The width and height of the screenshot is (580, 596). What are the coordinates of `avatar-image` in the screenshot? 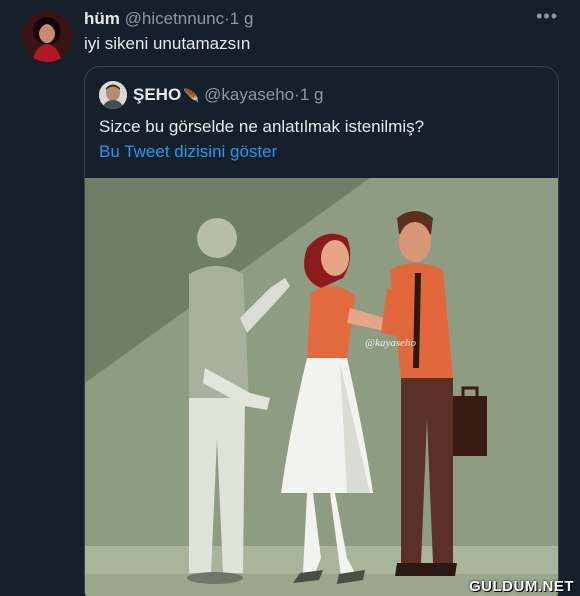 It's located at (47, 36).